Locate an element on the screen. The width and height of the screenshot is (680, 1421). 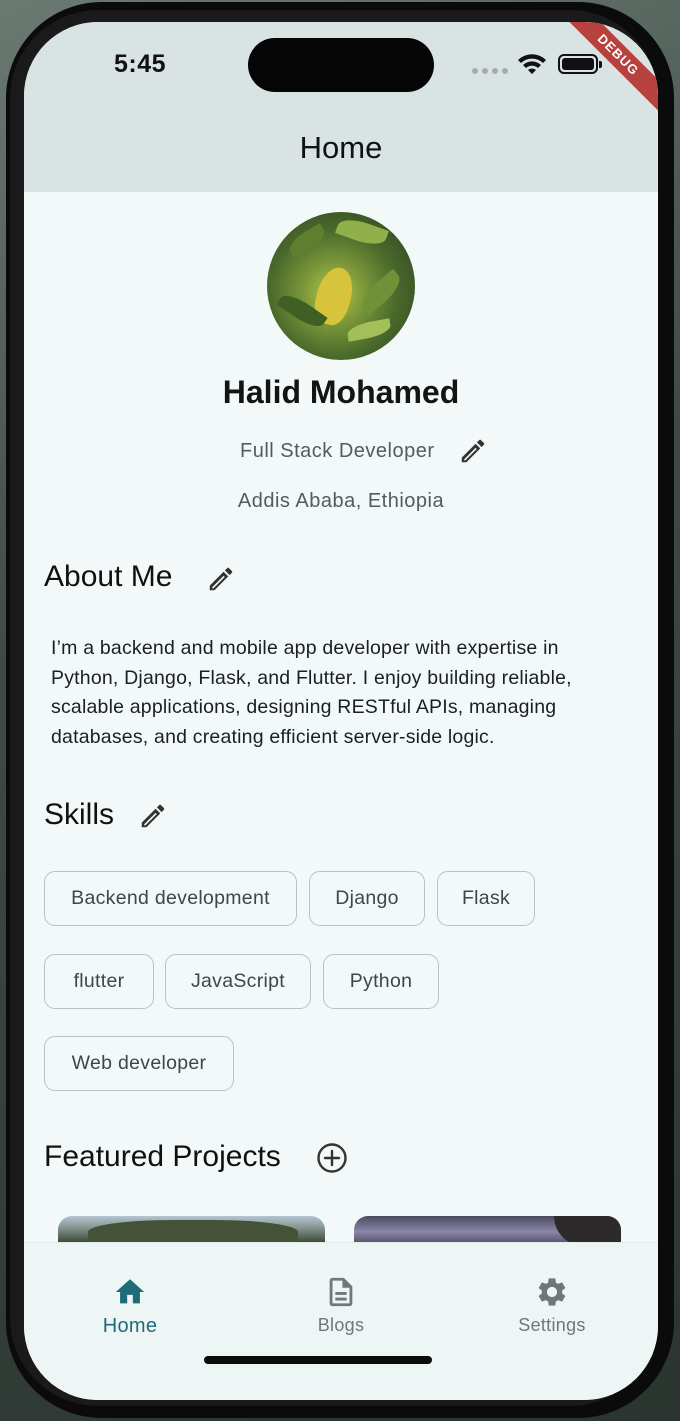
signal-dots-icon is located at coordinates (490, 71).